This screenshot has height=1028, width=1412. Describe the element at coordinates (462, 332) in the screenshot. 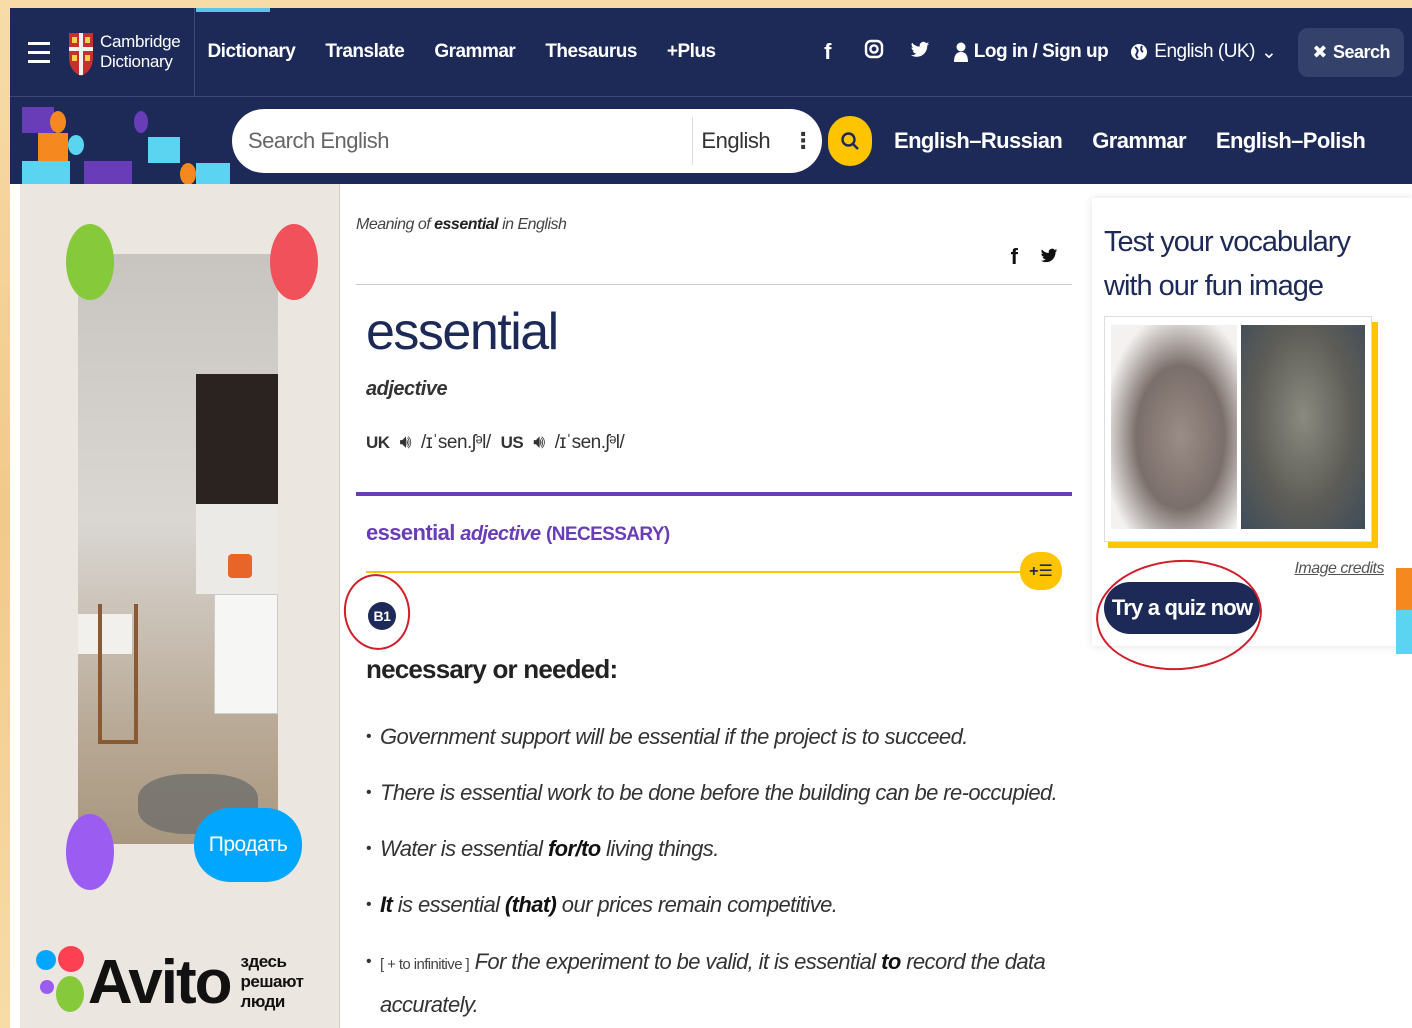

I see `headword: essential` at that location.